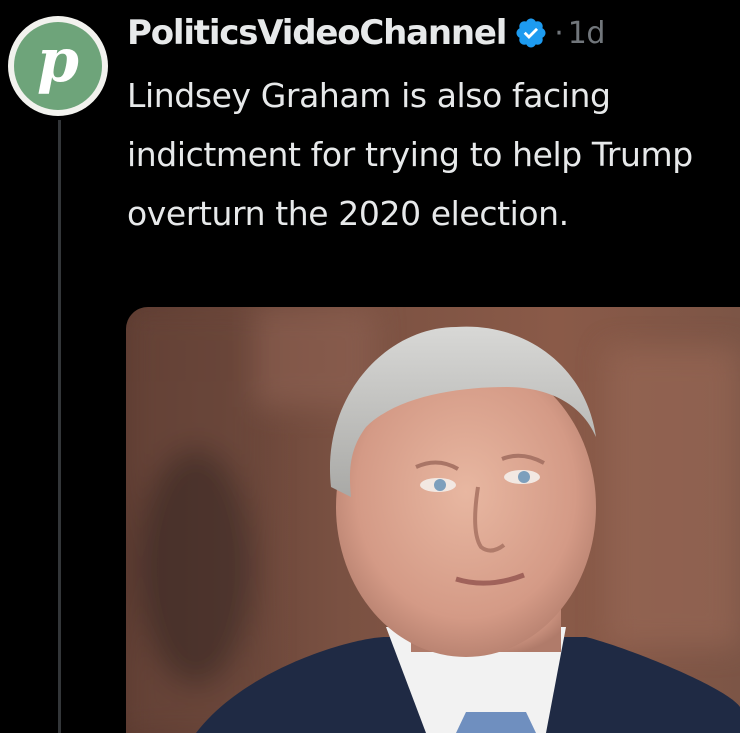 This screenshot has width=740, height=733. Describe the element at coordinates (587, 33) in the screenshot. I see `timestamp: 1d` at that location.